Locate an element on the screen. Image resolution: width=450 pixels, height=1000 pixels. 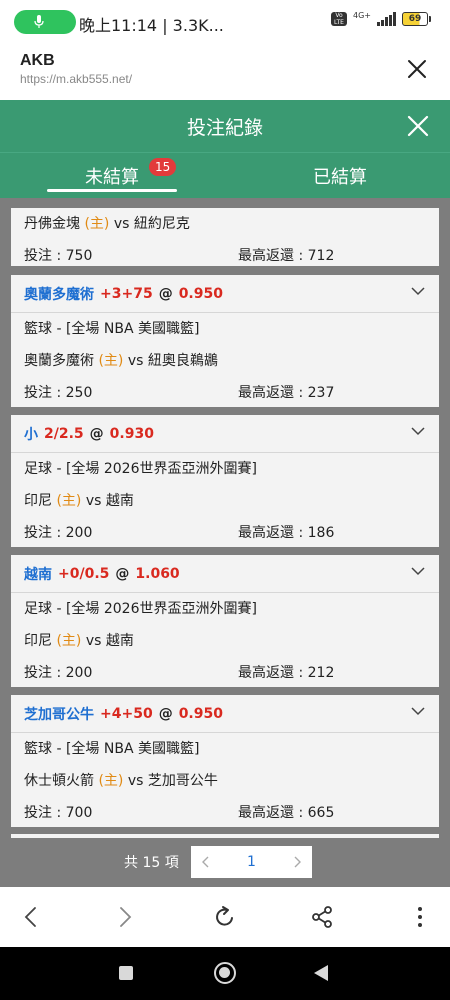
at-label: @ is located at coordinates (96, 433).